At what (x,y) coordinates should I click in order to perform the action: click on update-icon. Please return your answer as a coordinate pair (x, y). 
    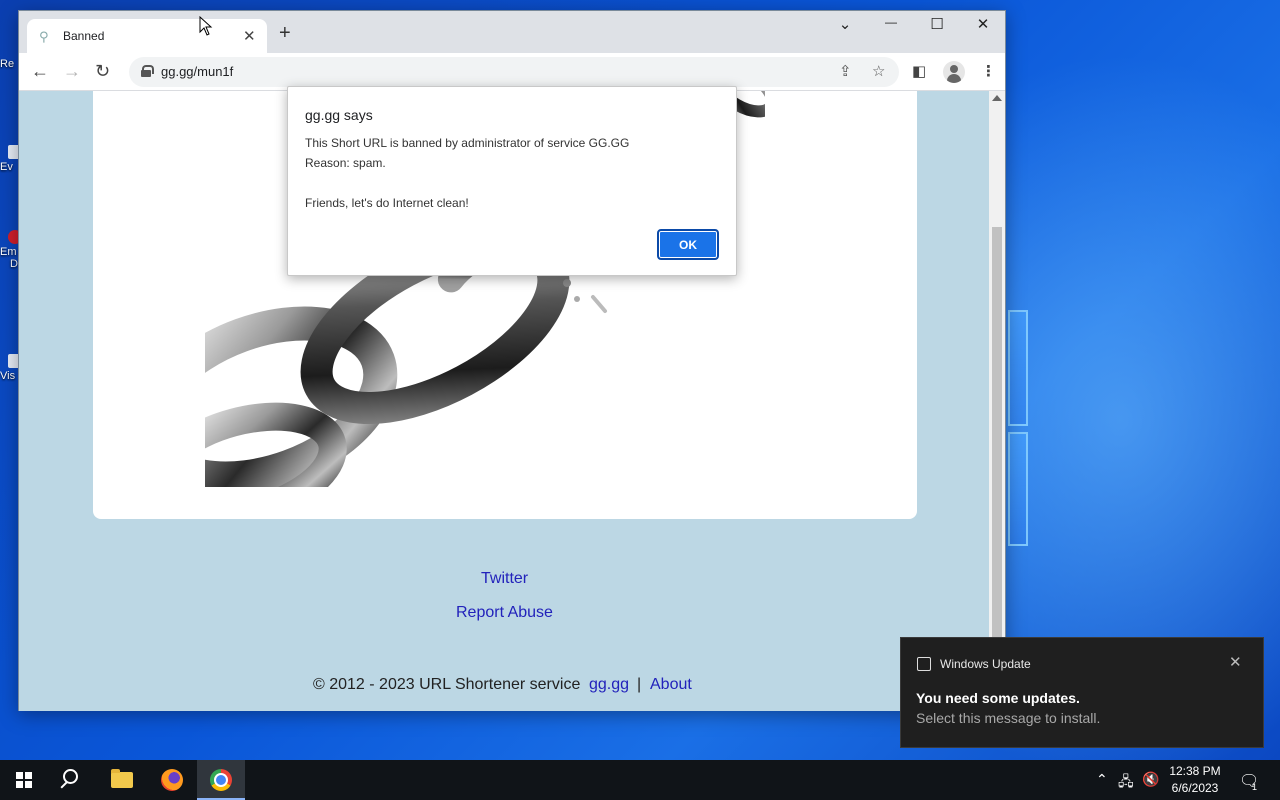
    Looking at the image, I should click on (924, 664).